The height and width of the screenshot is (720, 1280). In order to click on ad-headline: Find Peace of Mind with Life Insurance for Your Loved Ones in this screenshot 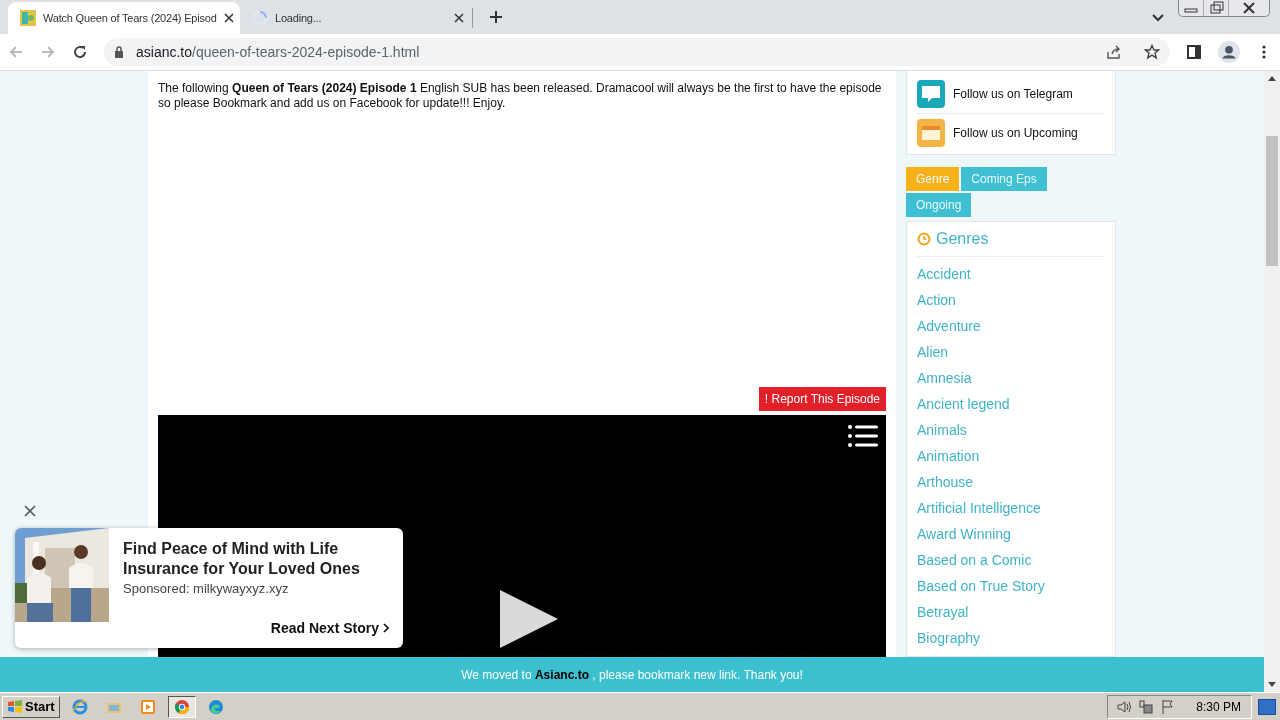, I will do `click(256, 559)`.